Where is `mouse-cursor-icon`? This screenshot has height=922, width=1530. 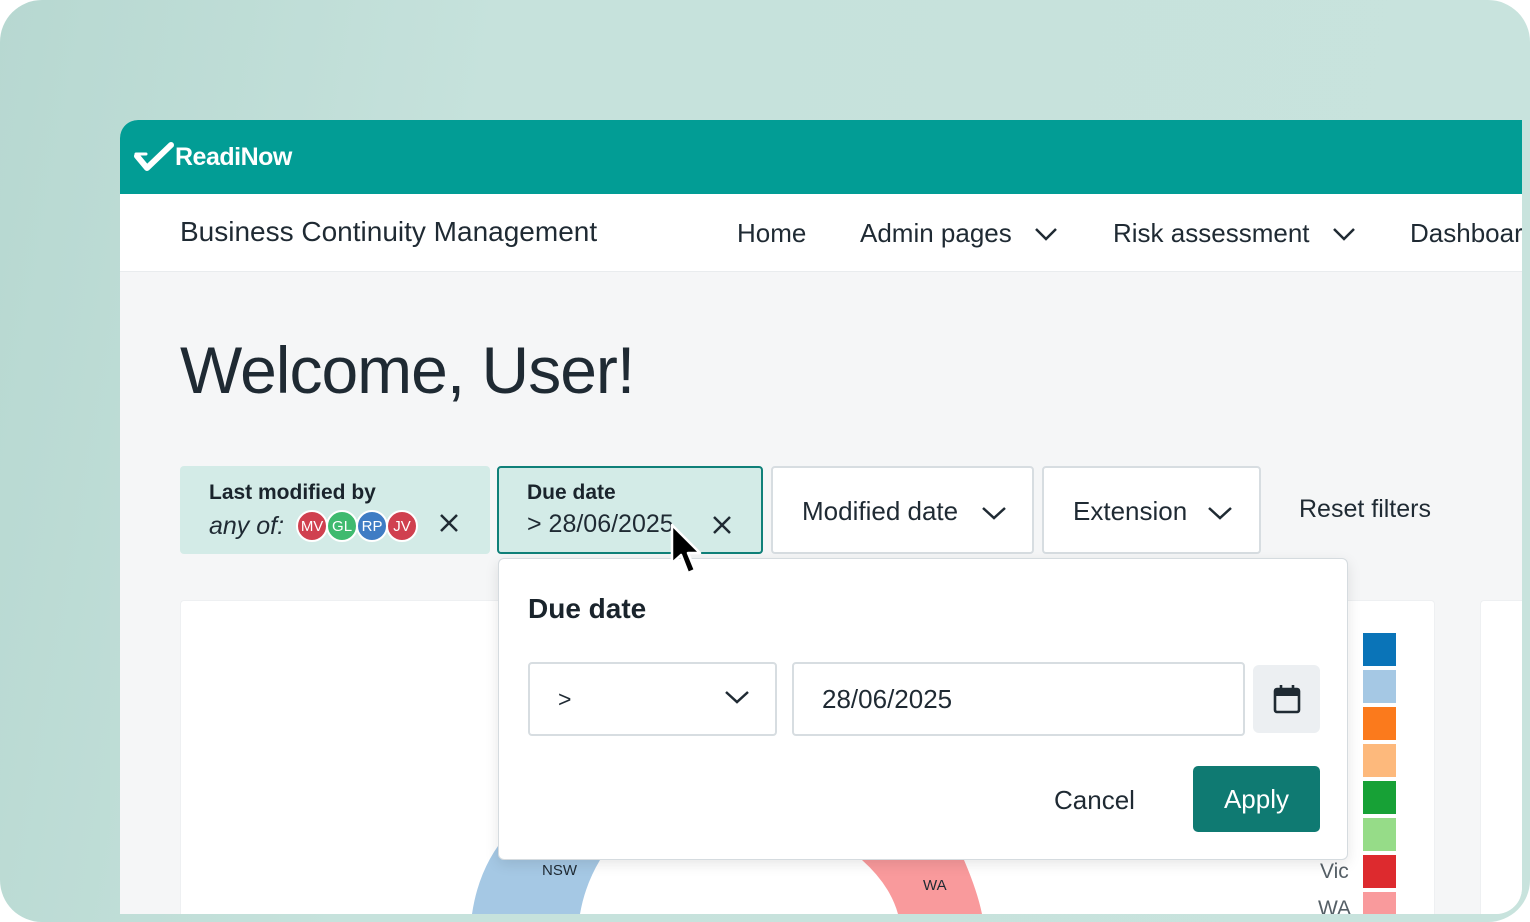 mouse-cursor-icon is located at coordinates (686, 549).